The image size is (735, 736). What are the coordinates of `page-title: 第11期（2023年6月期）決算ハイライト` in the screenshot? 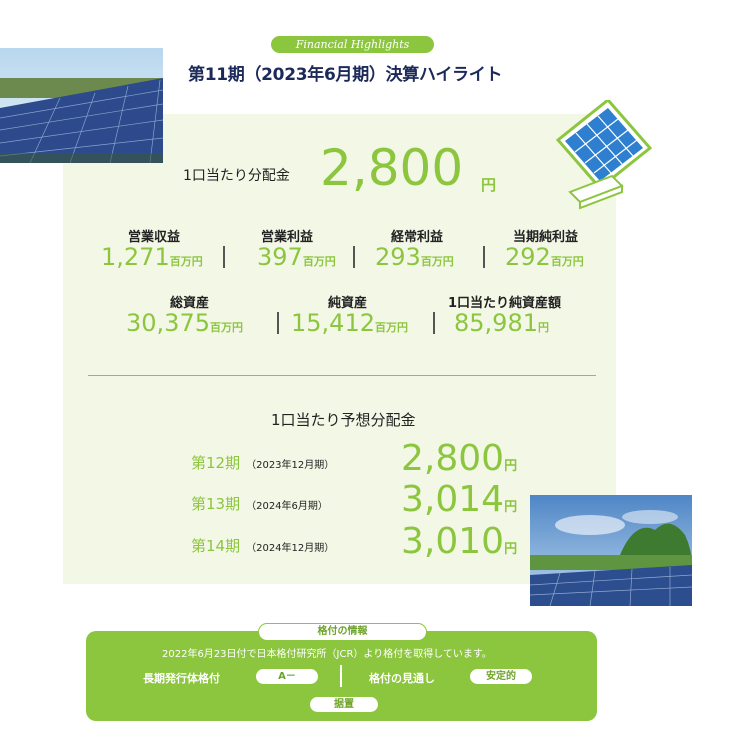 It's located at (345, 75).